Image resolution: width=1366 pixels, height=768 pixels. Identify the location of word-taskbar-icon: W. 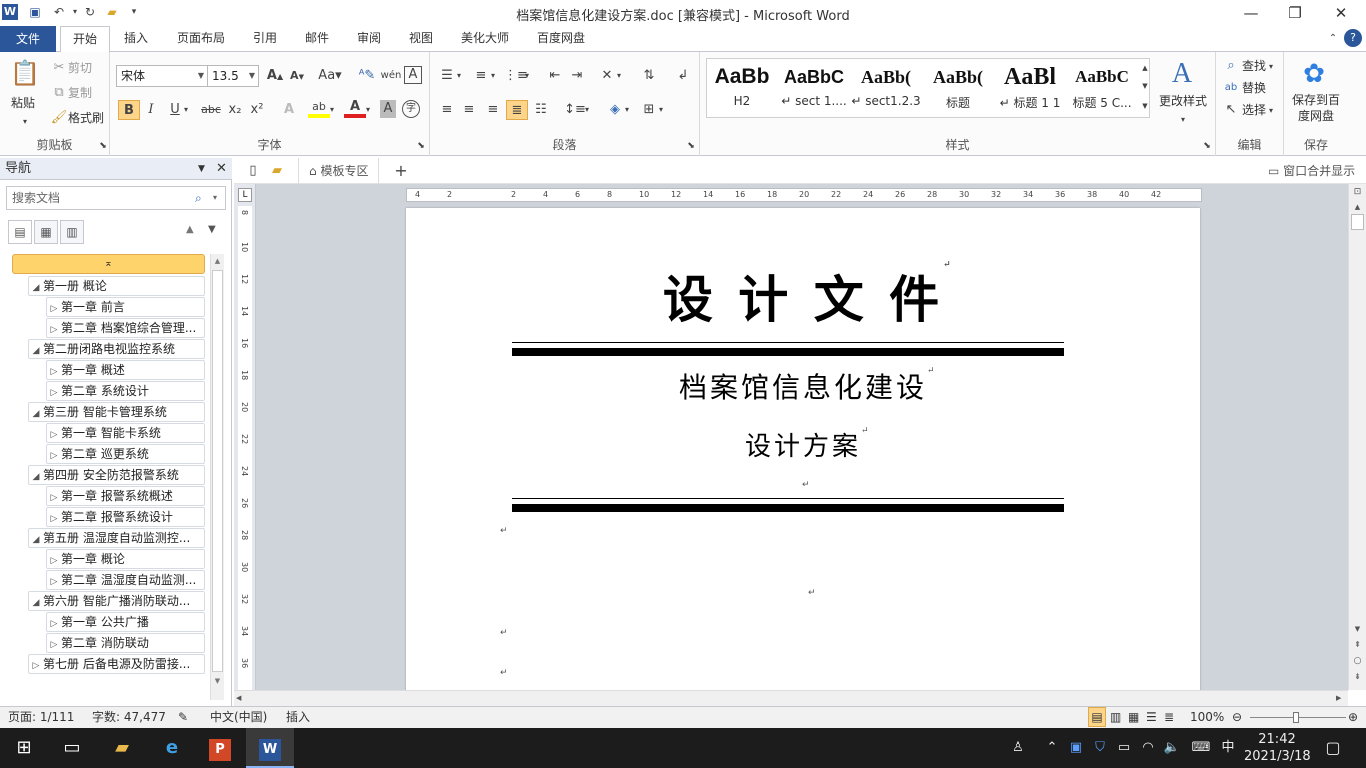
(270, 748).